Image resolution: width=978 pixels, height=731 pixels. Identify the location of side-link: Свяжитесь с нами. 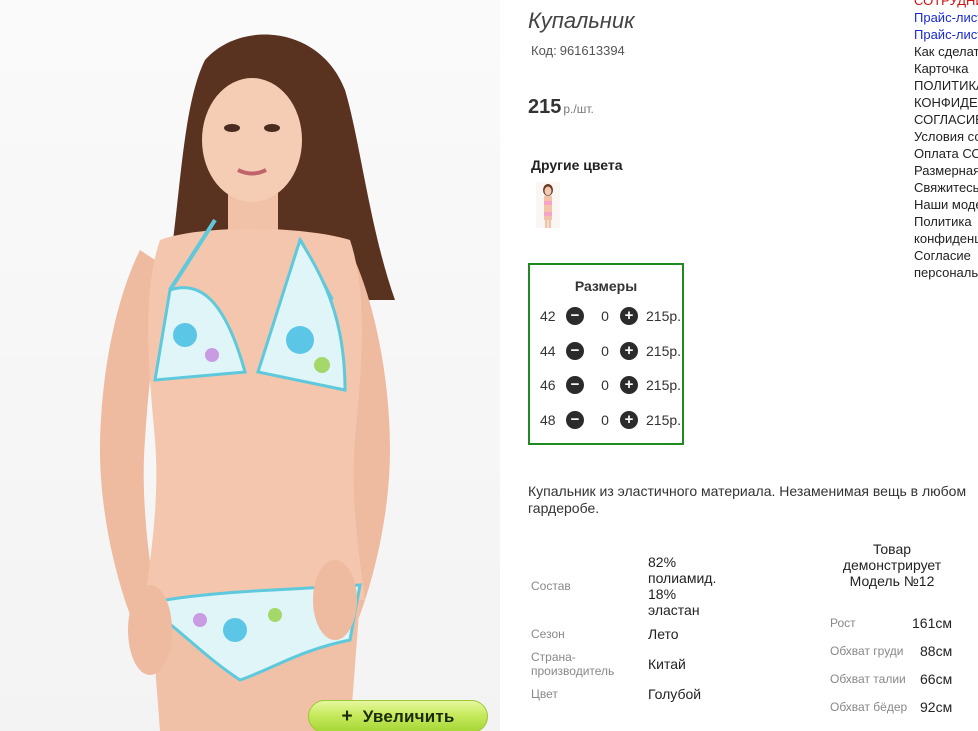
(946, 187).